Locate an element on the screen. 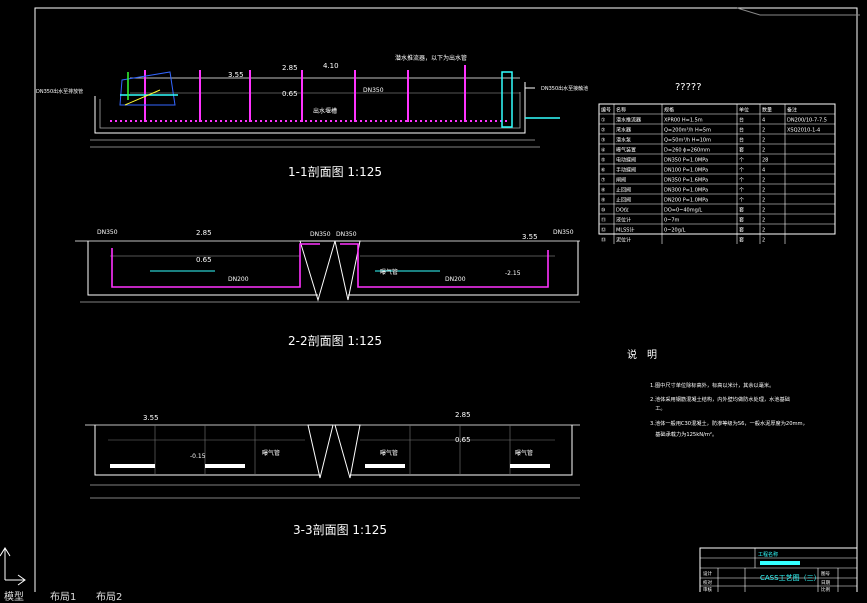  top-note: 潜水推流器，以下为出水管 is located at coordinates (431, 58).